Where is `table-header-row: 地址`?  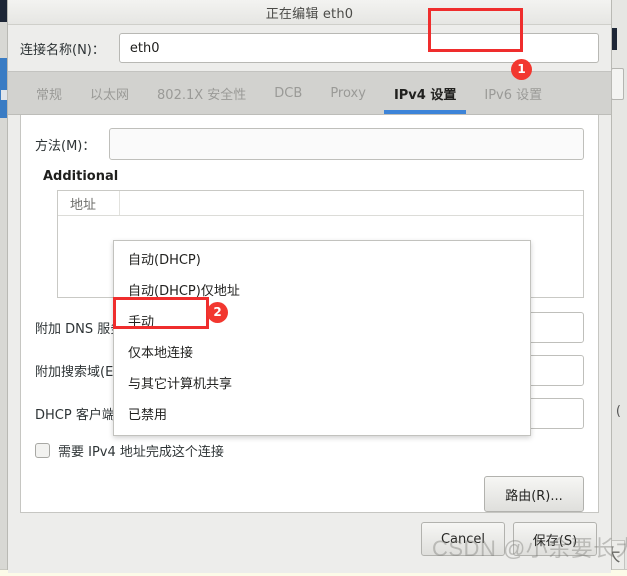 table-header-row: 地址 is located at coordinates (320, 203).